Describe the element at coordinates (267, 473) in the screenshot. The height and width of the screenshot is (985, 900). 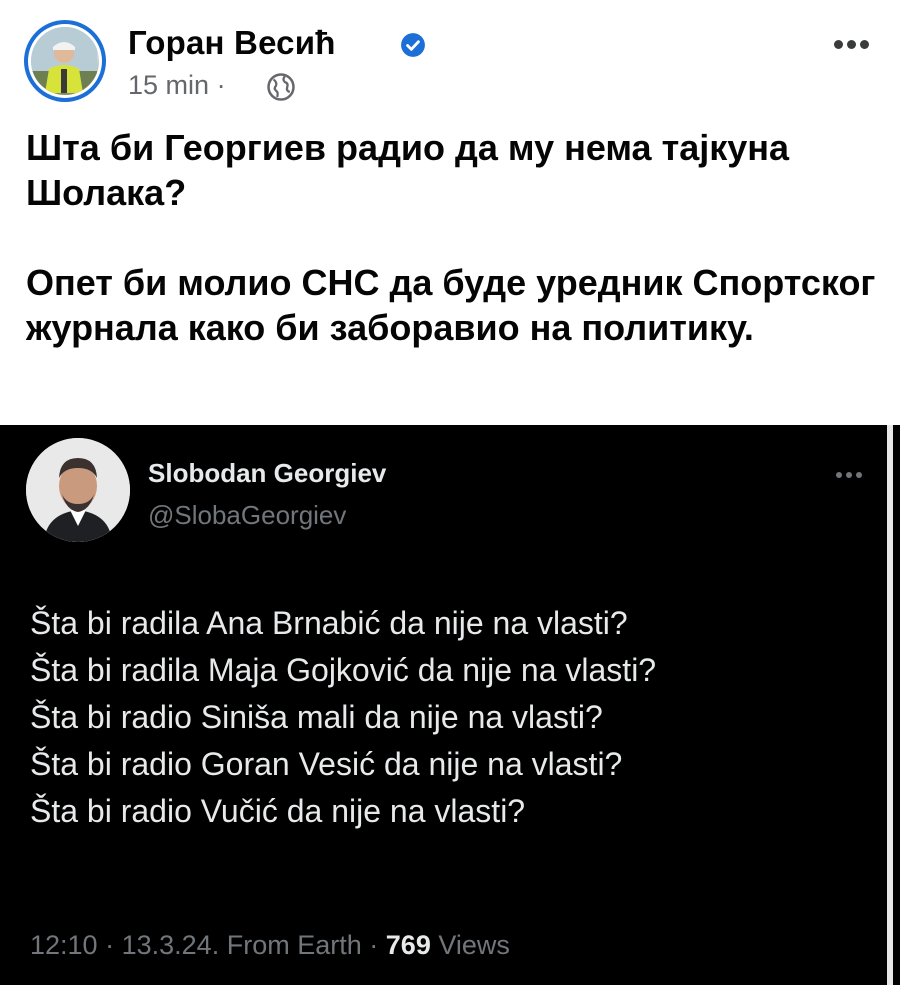
I see `tweet-display-name: Slobodan Georgiev` at that location.